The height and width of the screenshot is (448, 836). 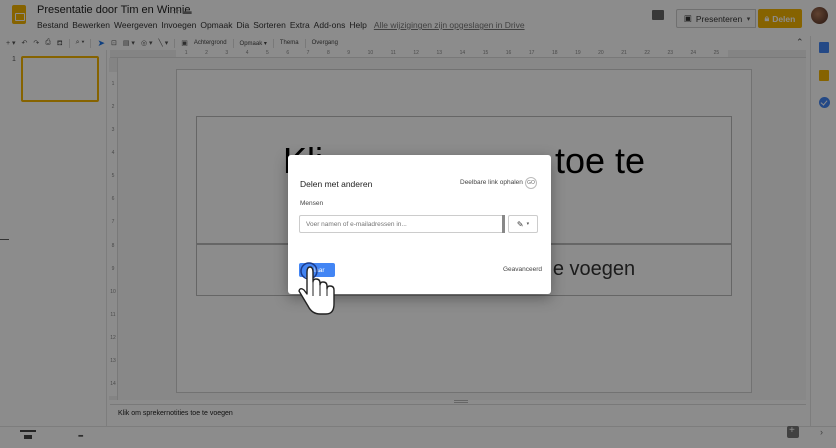 I want to click on advanced-link: Geavanceerd, so click(x=522, y=269).